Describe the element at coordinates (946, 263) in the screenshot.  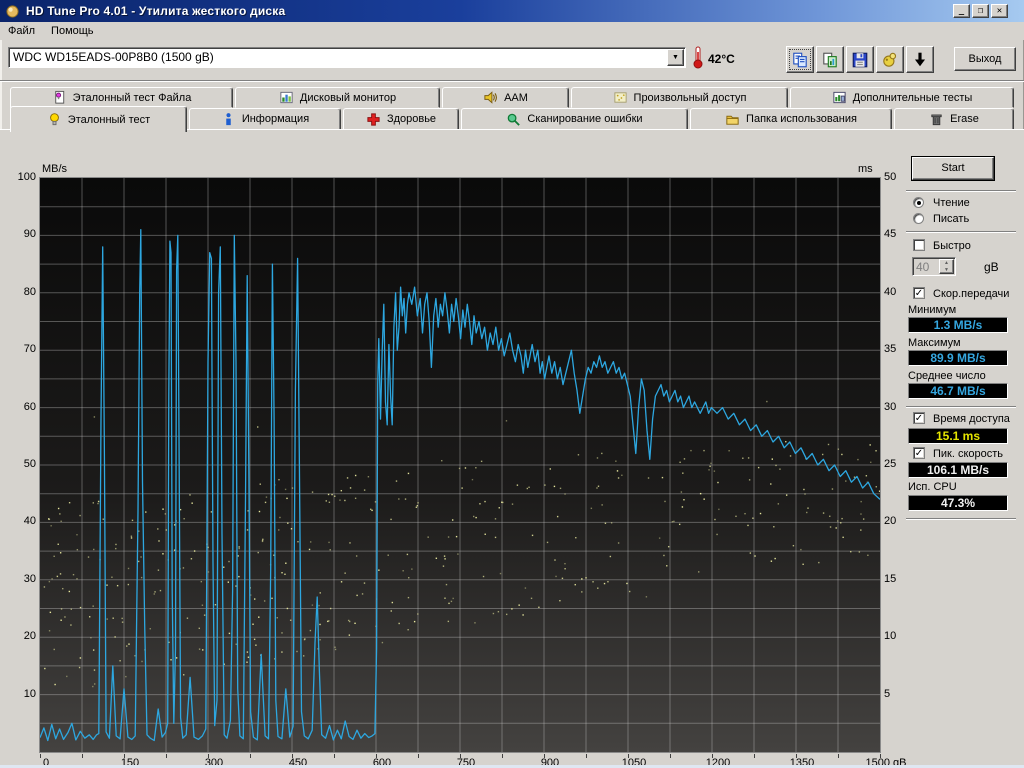
I see `stepper-up-icon: ▲` at that location.